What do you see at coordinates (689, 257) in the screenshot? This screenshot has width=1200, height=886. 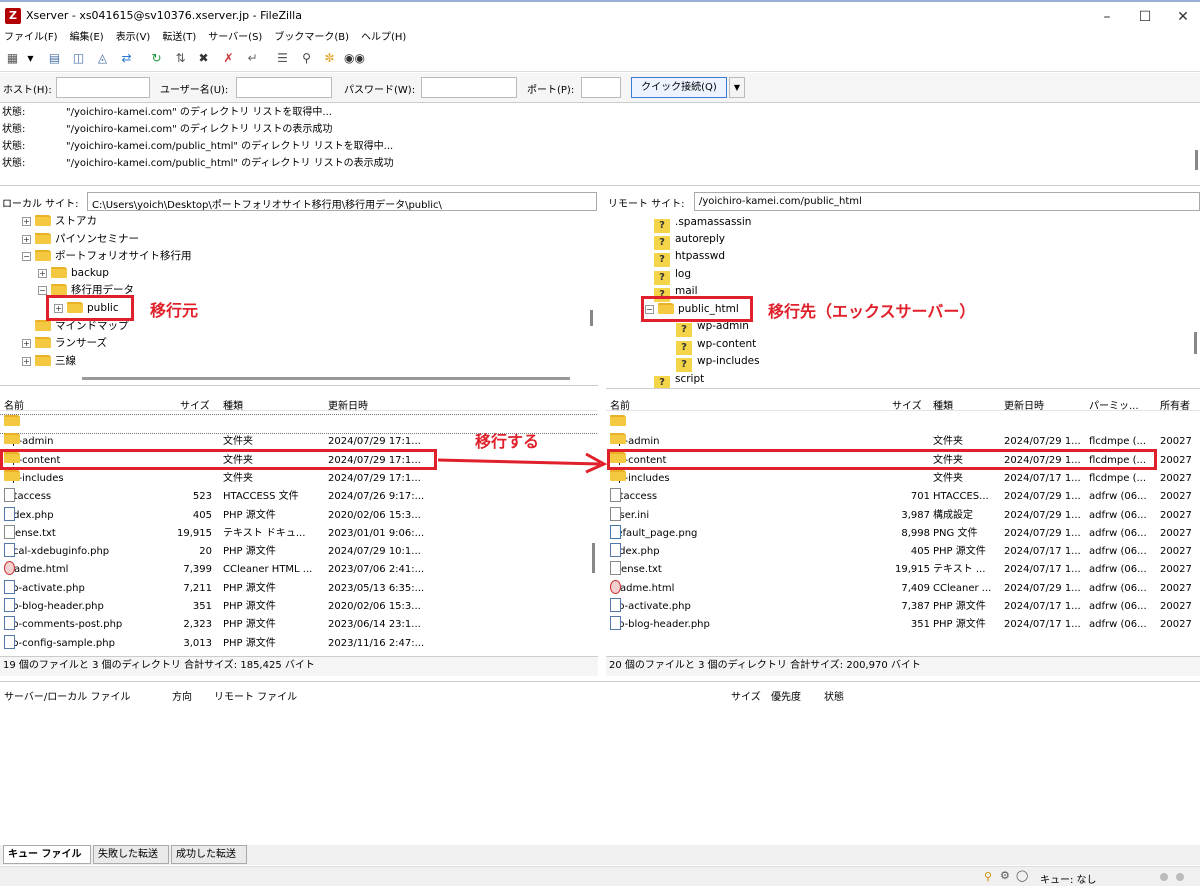 I see `tree-item: ? htpasswd` at bounding box center [689, 257].